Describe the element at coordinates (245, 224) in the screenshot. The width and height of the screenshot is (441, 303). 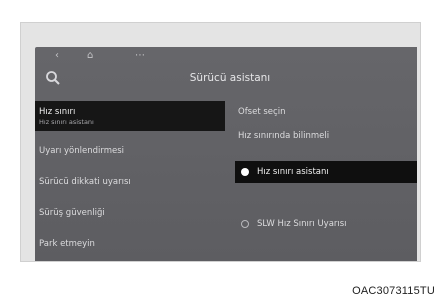
I see `radio-unselected-icon` at that location.